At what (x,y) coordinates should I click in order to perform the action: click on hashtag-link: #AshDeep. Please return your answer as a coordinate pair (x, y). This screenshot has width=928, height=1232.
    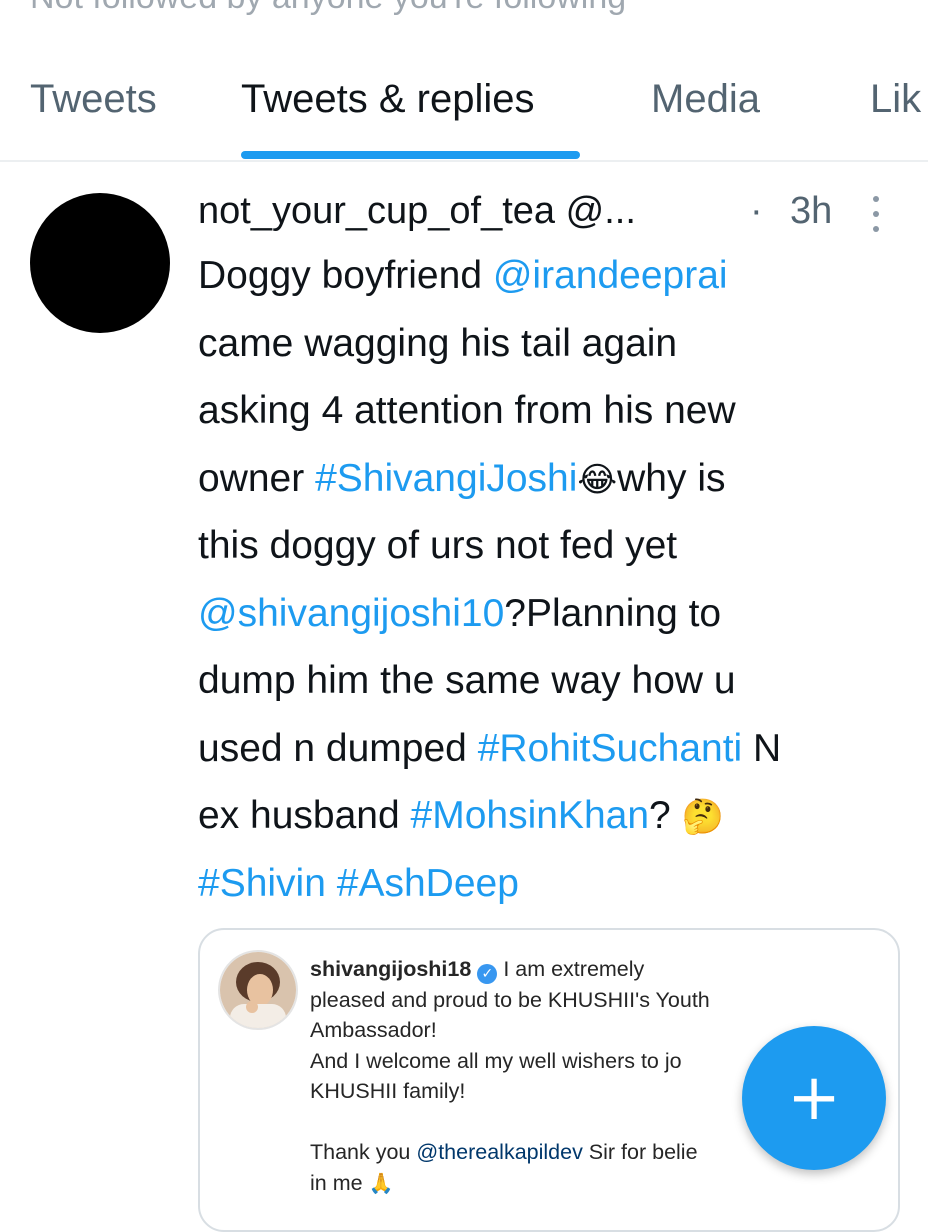
    Looking at the image, I should click on (428, 883).